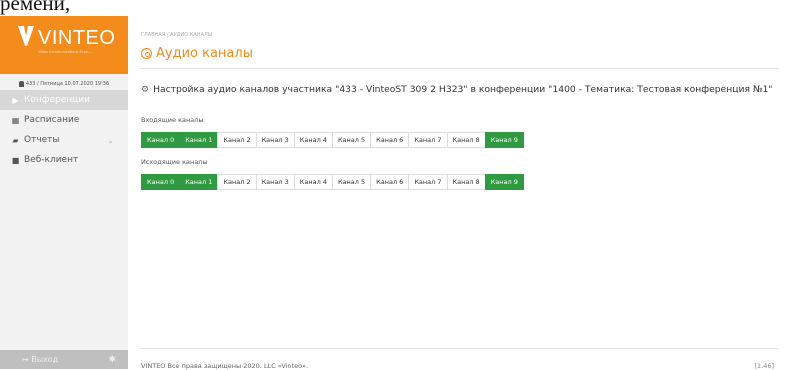 The width and height of the screenshot is (787, 370). I want to click on page-title: Аудио каналы, so click(197, 53).